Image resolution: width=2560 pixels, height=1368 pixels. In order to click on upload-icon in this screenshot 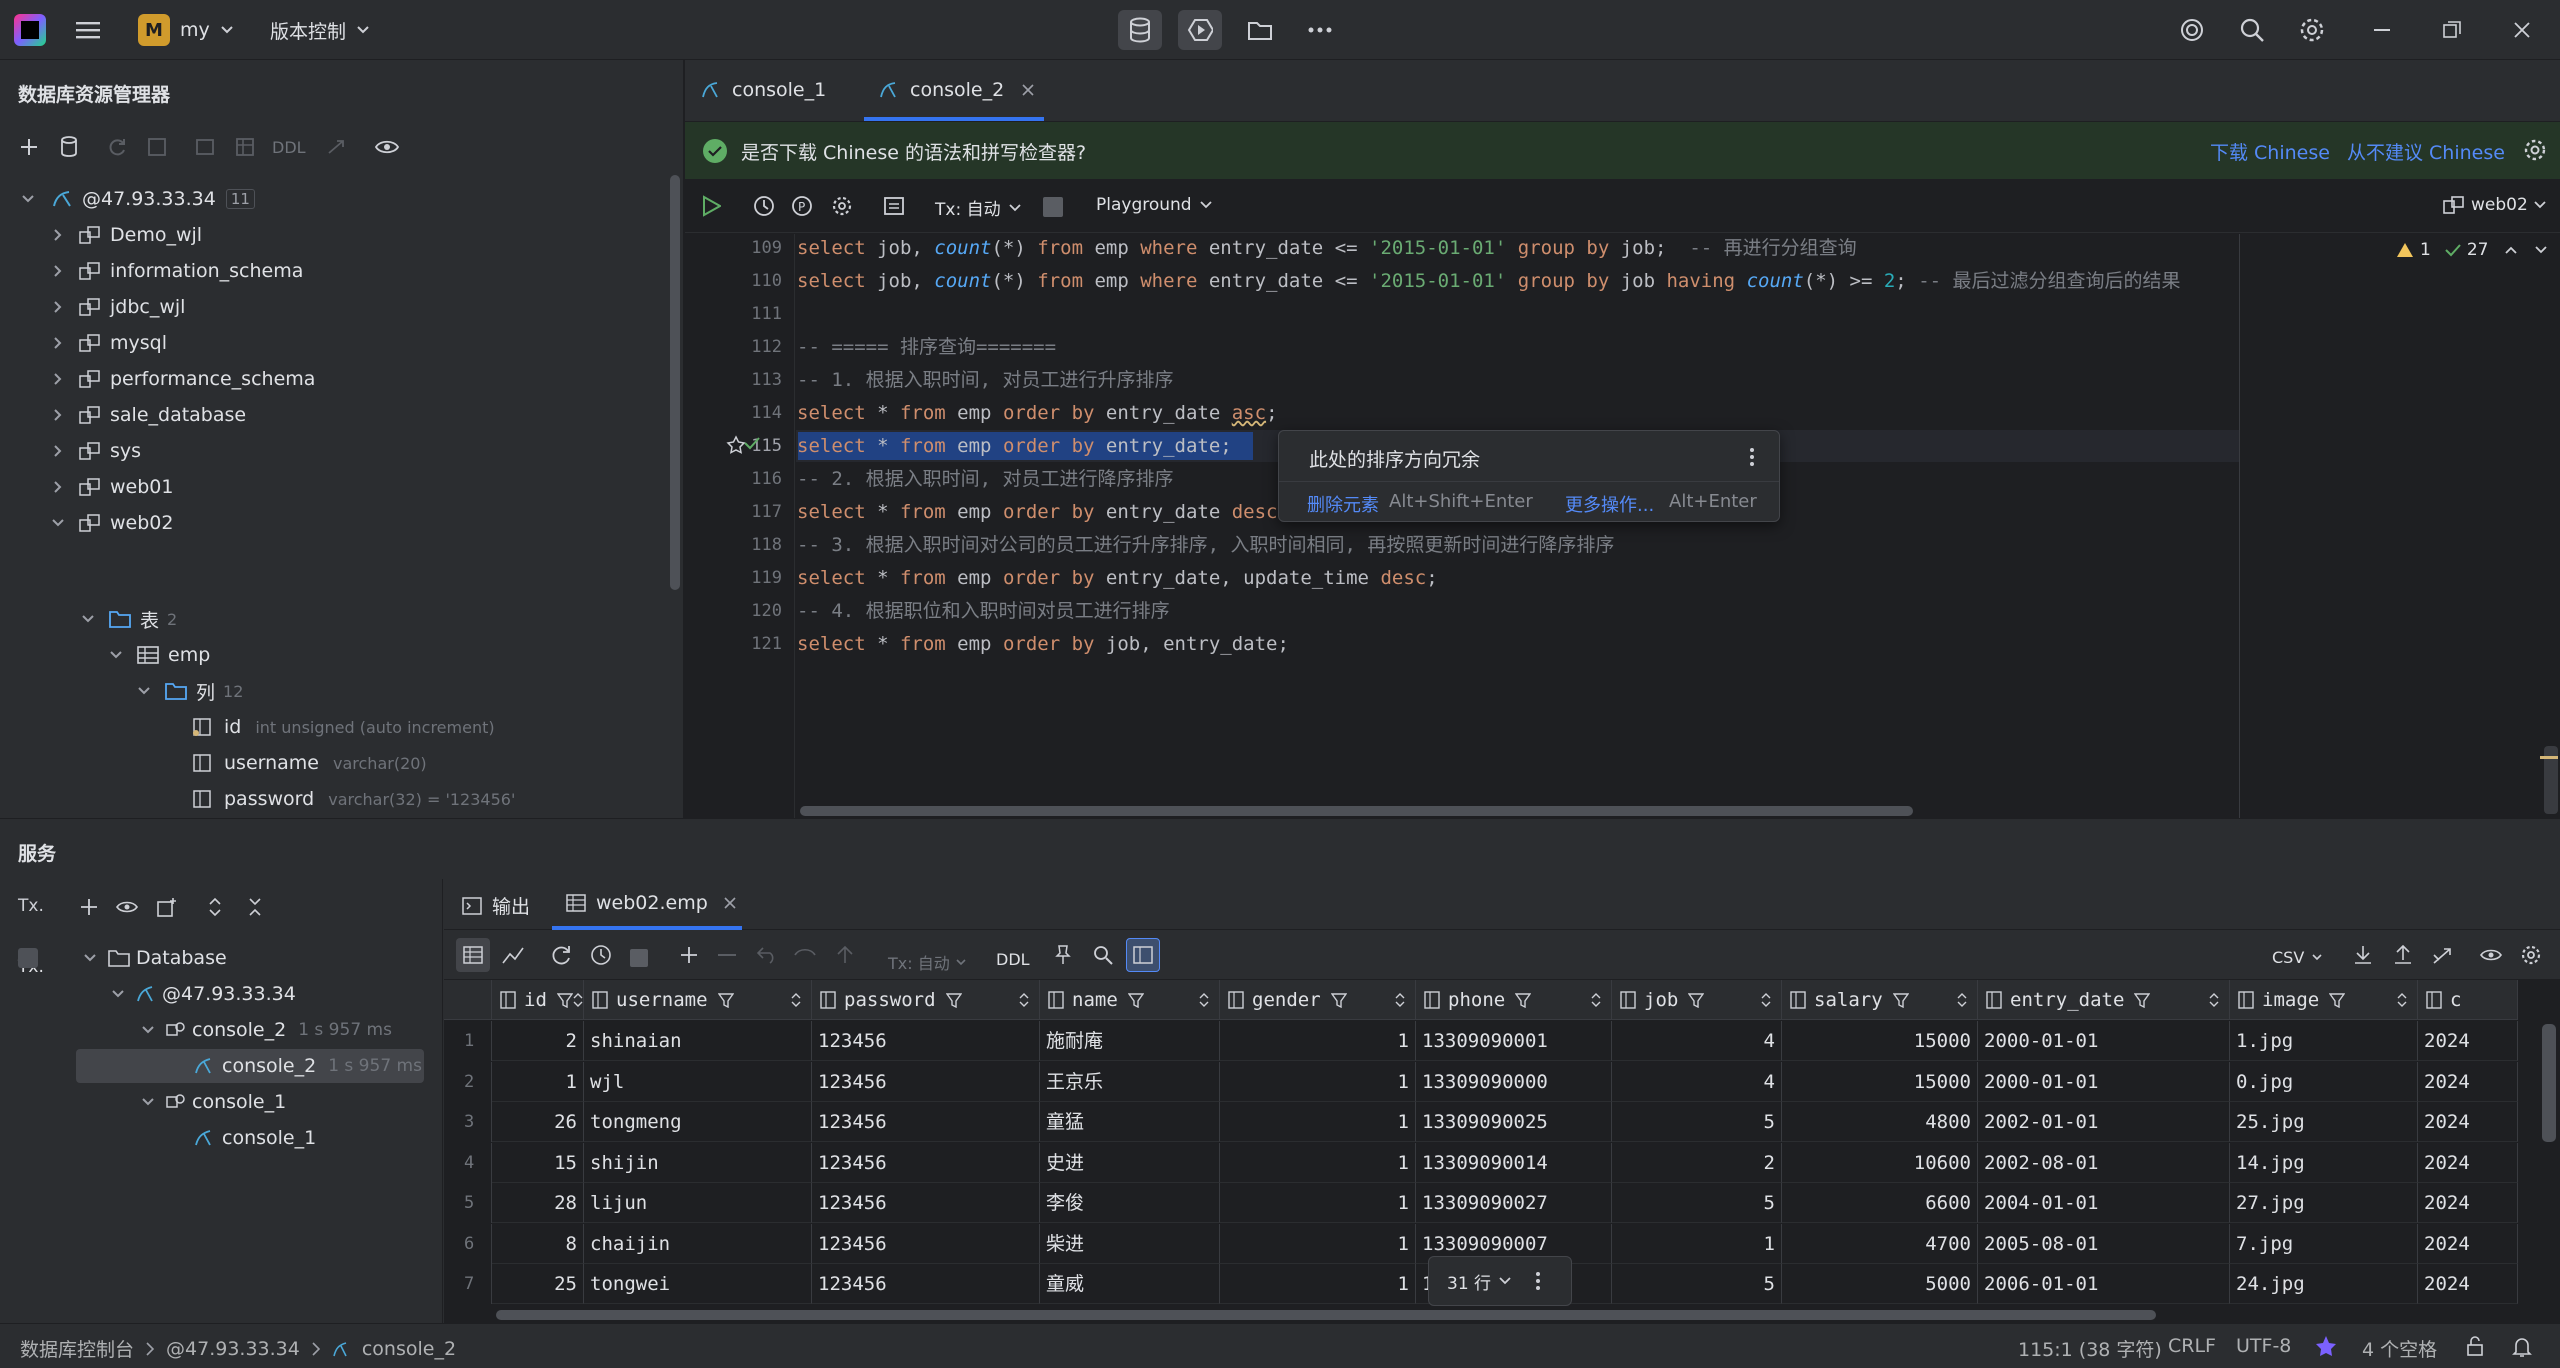, I will do `click(2403, 955)`.